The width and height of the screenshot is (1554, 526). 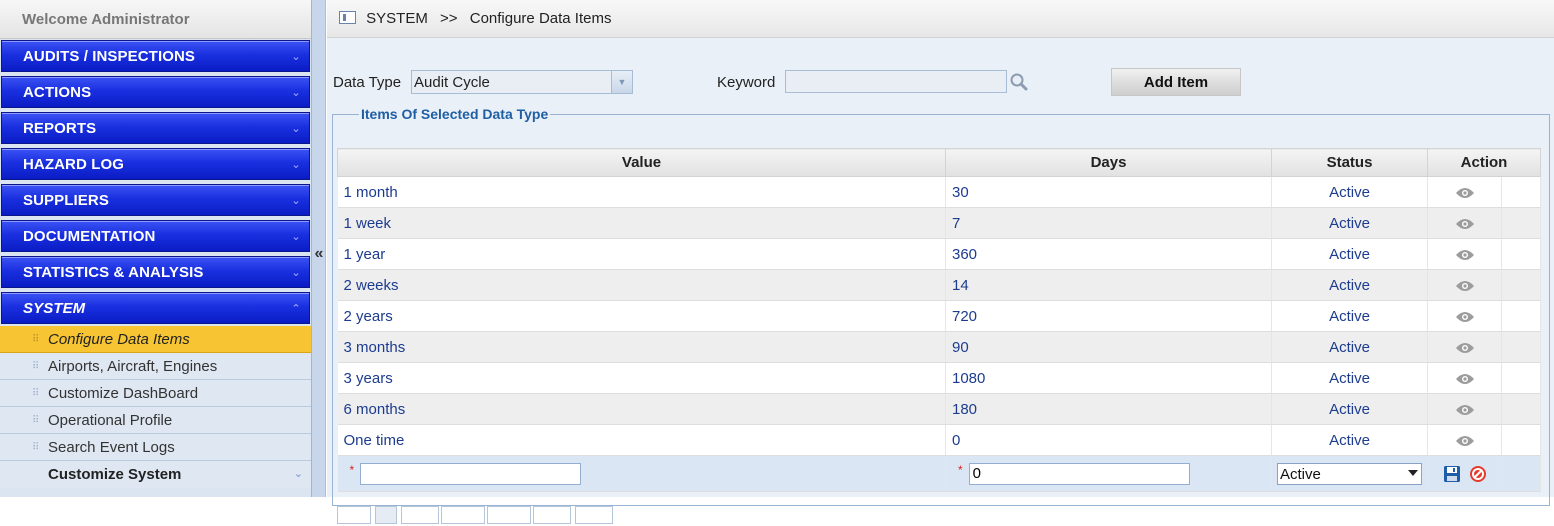 I want to click on new-value-cell: *, so click(x=641, y=473).